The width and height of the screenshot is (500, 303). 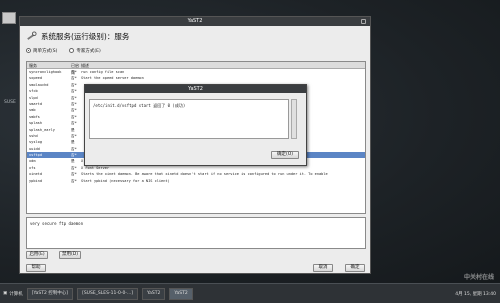 I want to click on taskbar-item: [SUSE_SLES-11-0-0-...], so click(x=107, y=293).